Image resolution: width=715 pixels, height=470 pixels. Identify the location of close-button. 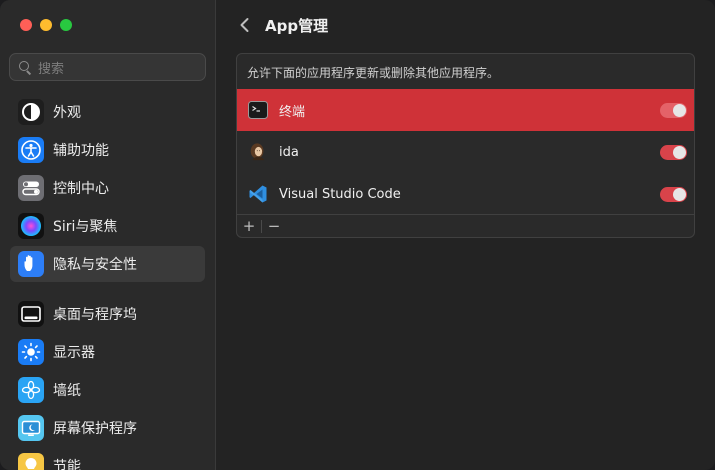
(26, 25).